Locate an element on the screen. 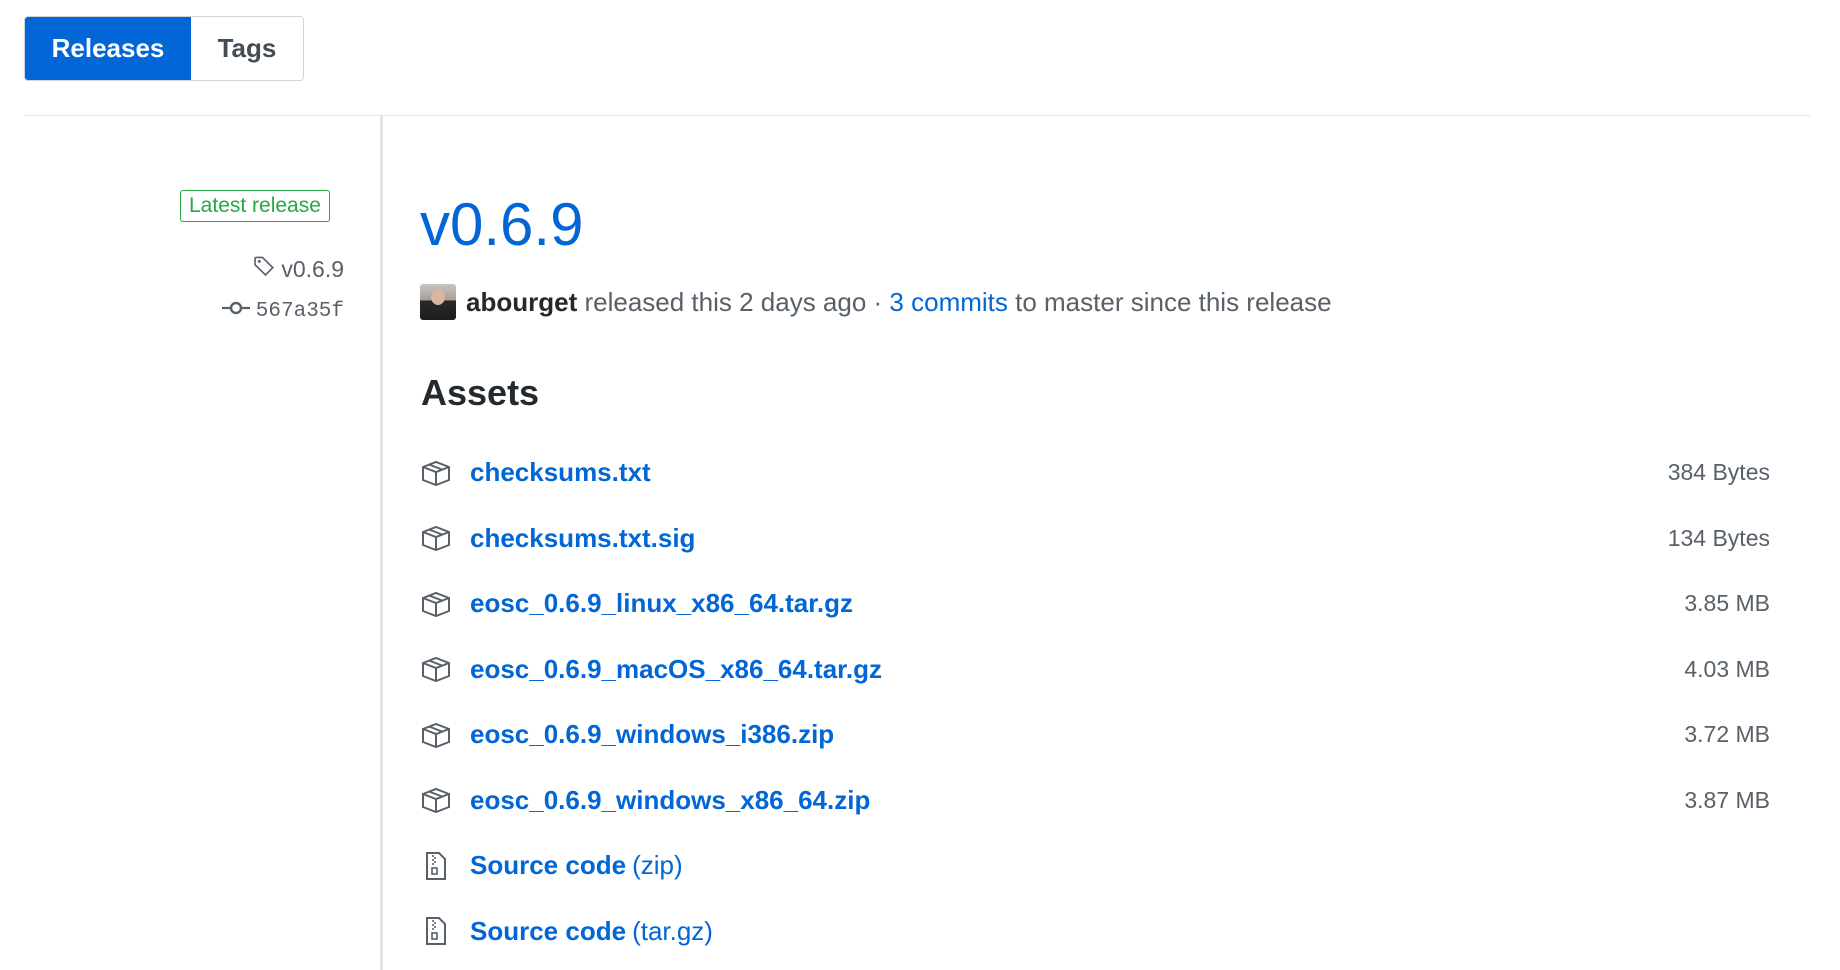 The image size is (1840, 970). asset-link: eosc_0.6.9_macOS_x86_64.tar.gz is located at coordinates (676, 669).